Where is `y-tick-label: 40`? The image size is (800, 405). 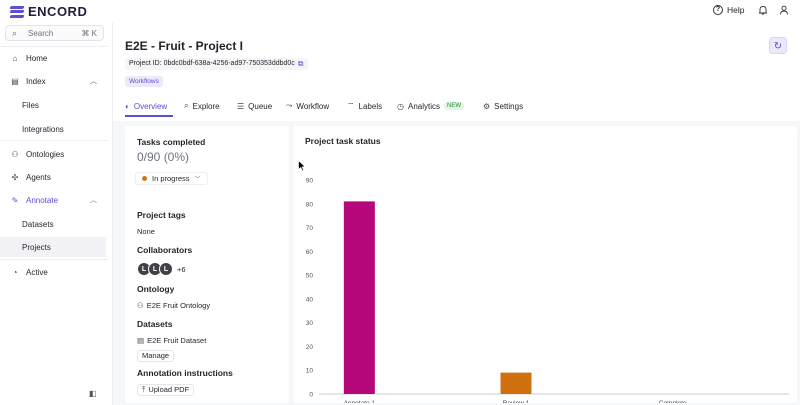 y-tick-label: 40 is located at coordinates (310, 299).